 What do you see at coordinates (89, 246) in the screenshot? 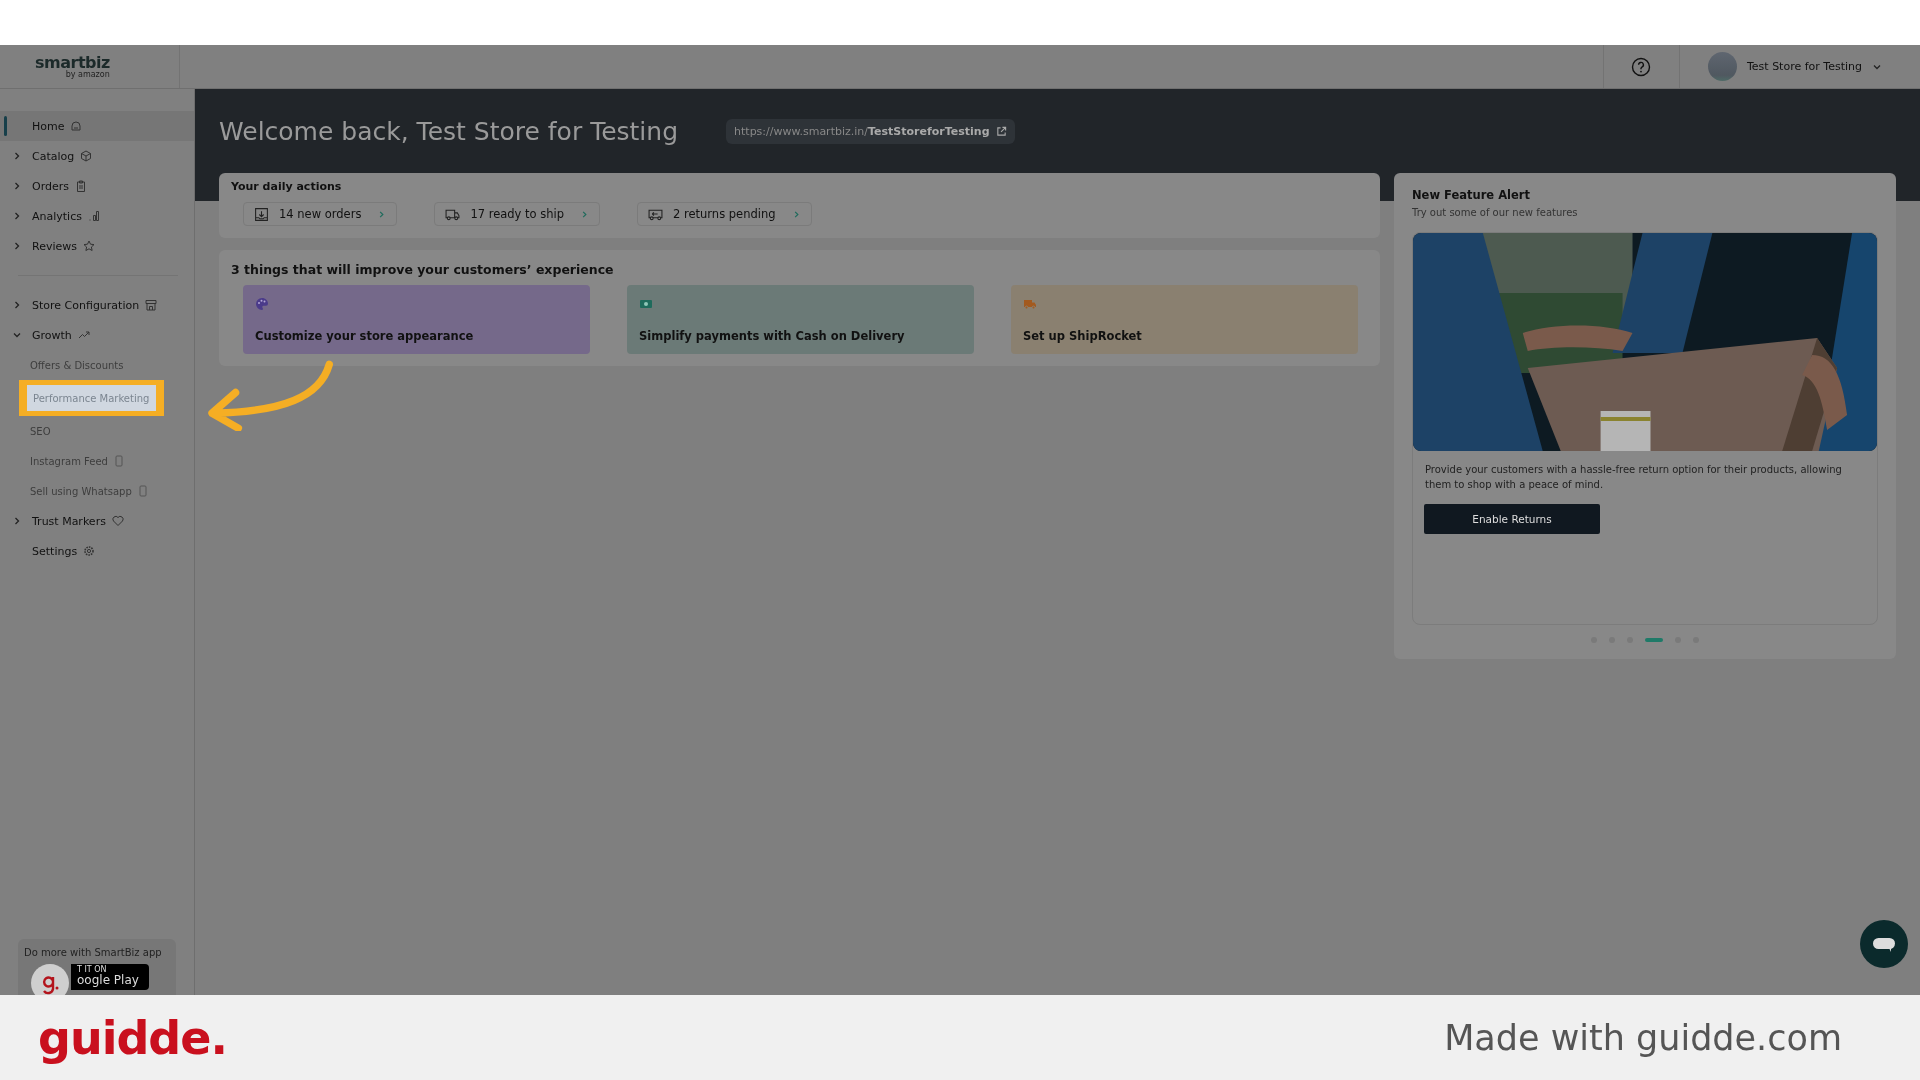
I see `star-icon` at bounding box center [89, 246].